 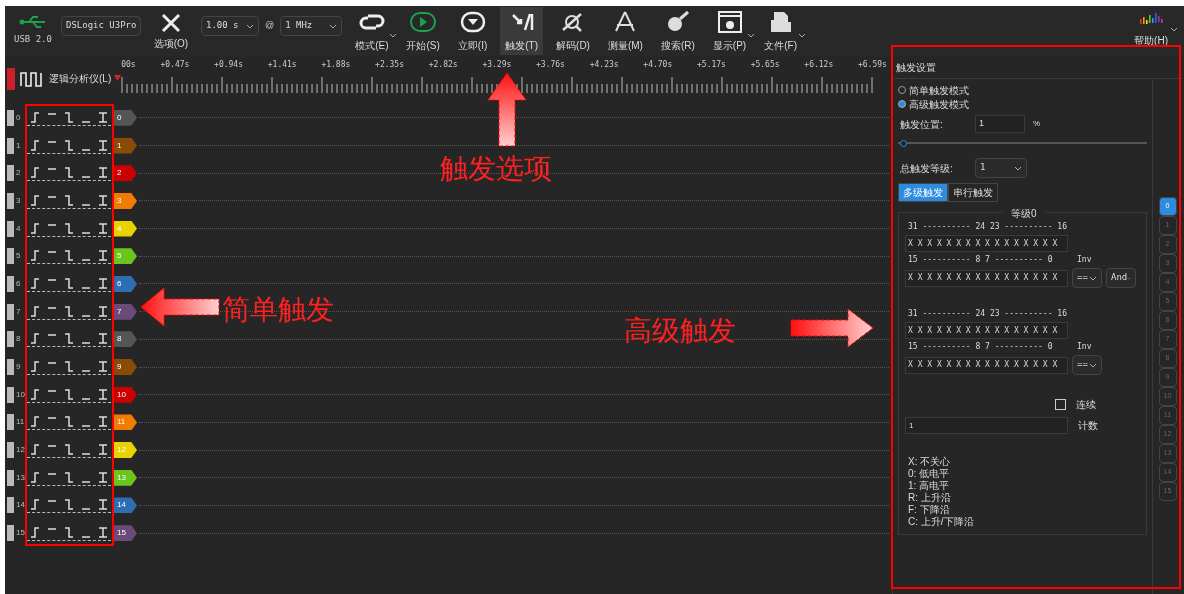 What do you see at coordinates (1022, 104) in the screenshot?
I see `mode-radio: 高级触发模式` at bounding box center [1022, 104].